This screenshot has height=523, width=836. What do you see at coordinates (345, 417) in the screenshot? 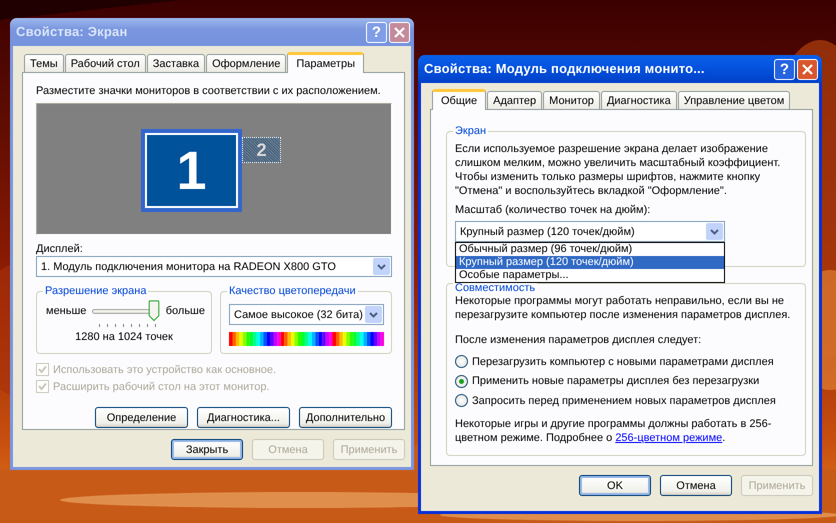
I see `dialog-button: Дополнительно` at bounding box center [345, 417].